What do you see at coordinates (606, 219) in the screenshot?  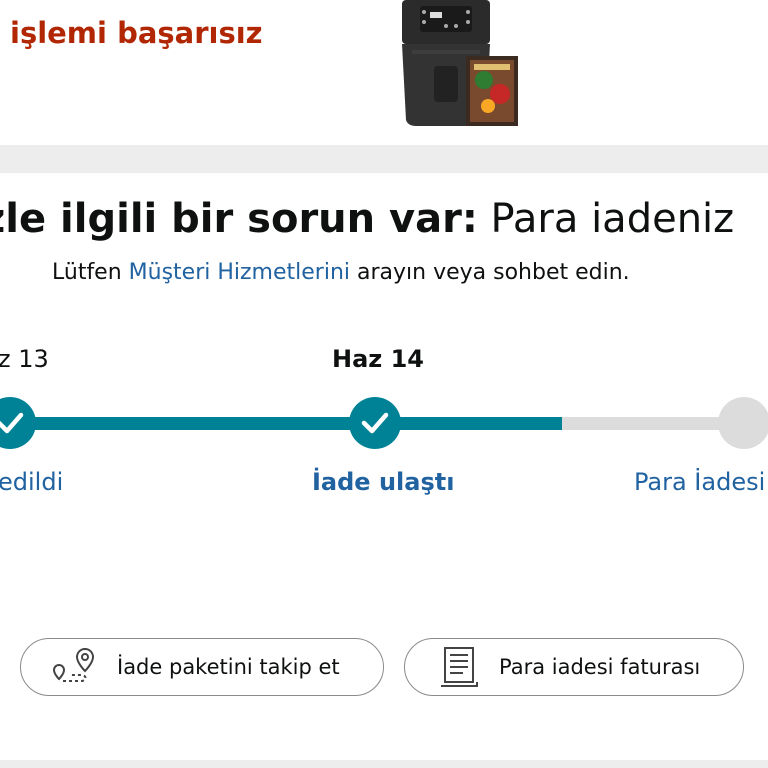 I see `notice-headline-rest: Para iadeniz` at bounding box center [606, 219].